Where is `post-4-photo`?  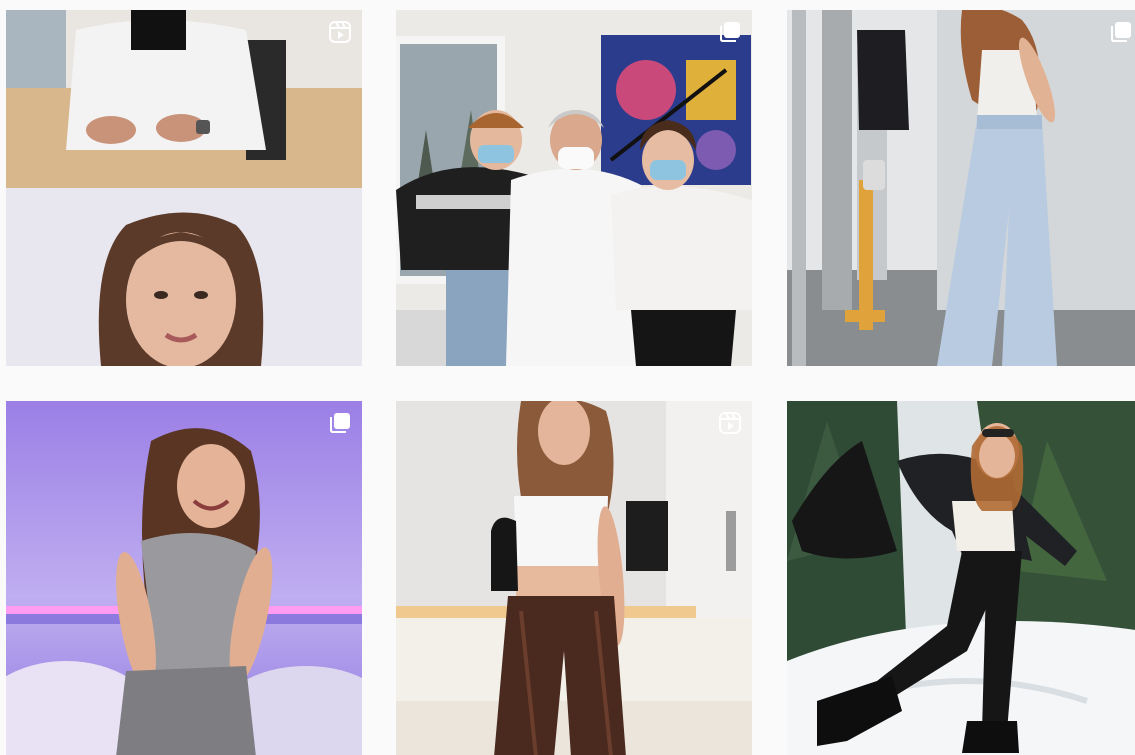
post-4-photo is located at coordinates (184, 578).